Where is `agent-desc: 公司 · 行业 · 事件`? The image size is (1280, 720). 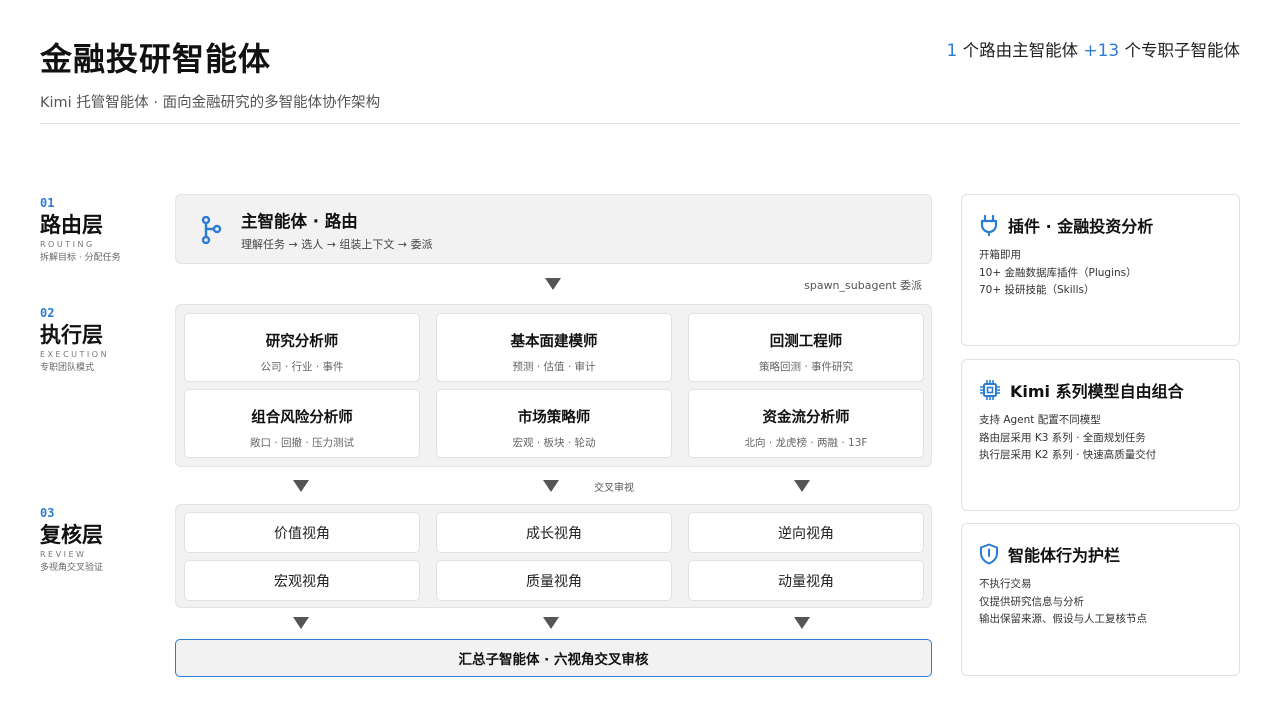 agent-desc: 公司 · 行业 · 事件 is located at coordinates (302, 367).